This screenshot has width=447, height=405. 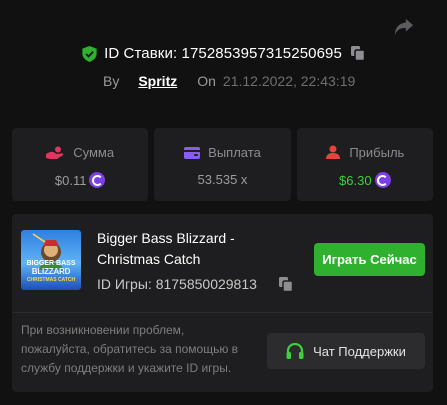 I want to click on game-id-label: ID Игры:, so click(x=124, y=284).